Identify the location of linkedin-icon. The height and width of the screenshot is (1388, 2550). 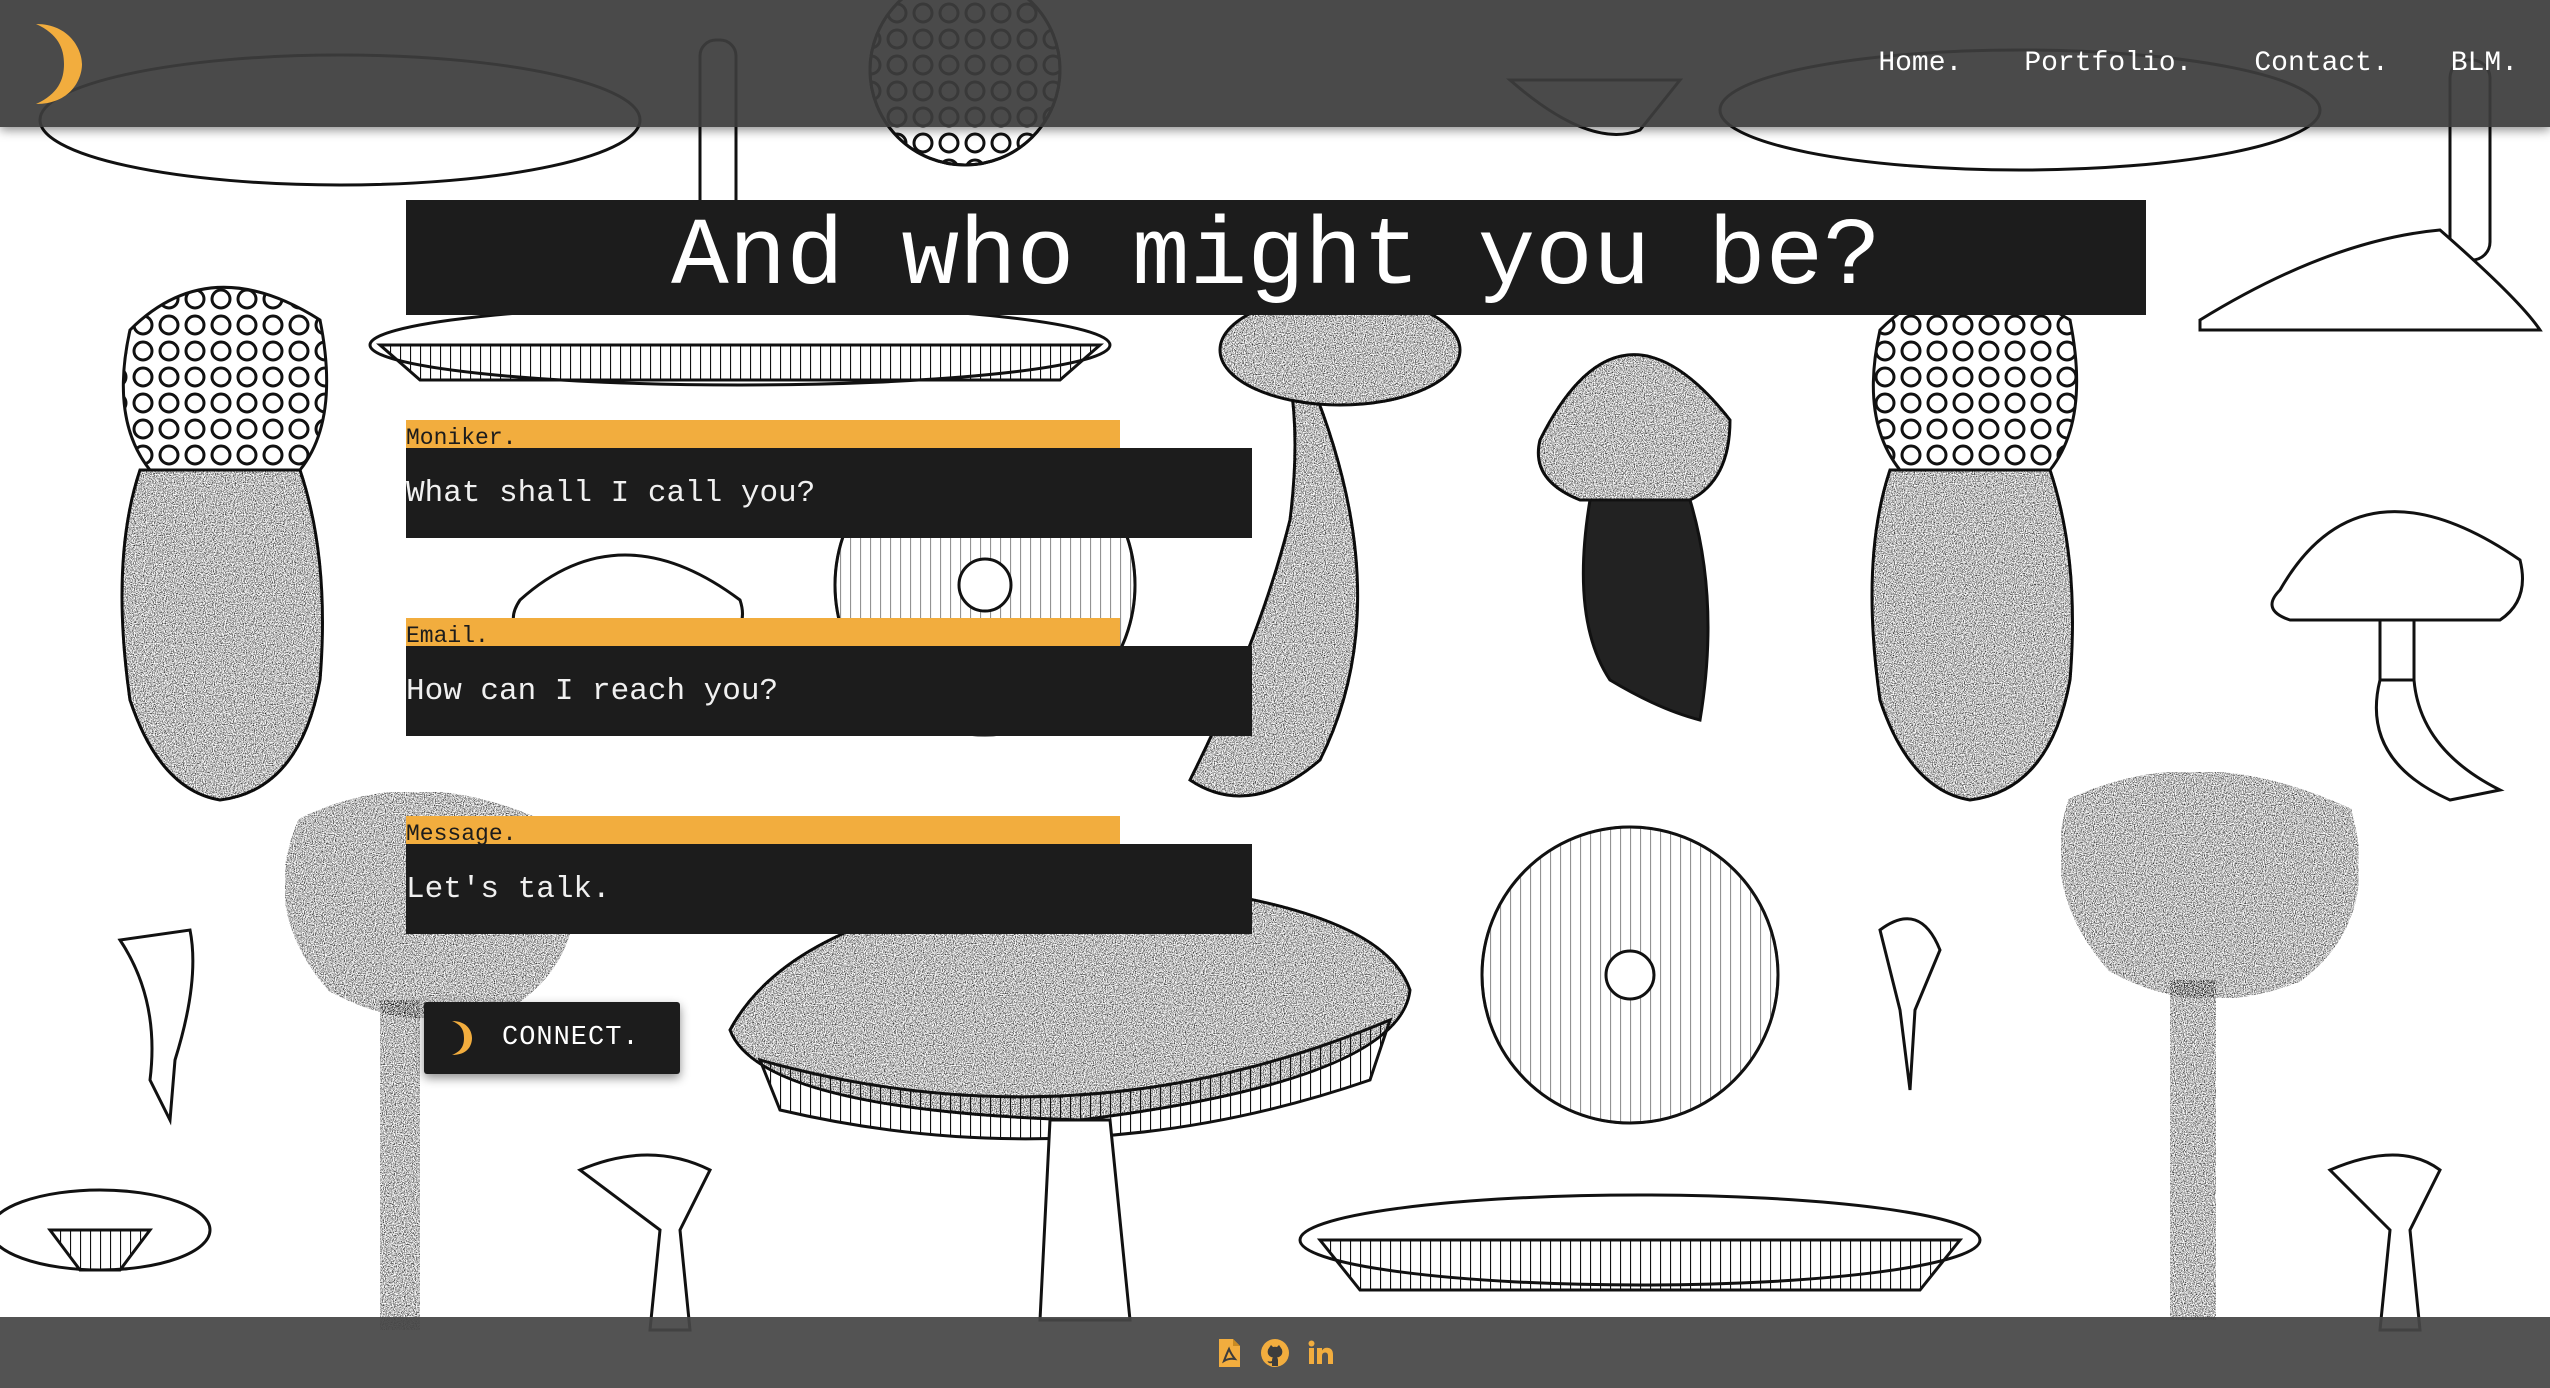
(1321, 1353).